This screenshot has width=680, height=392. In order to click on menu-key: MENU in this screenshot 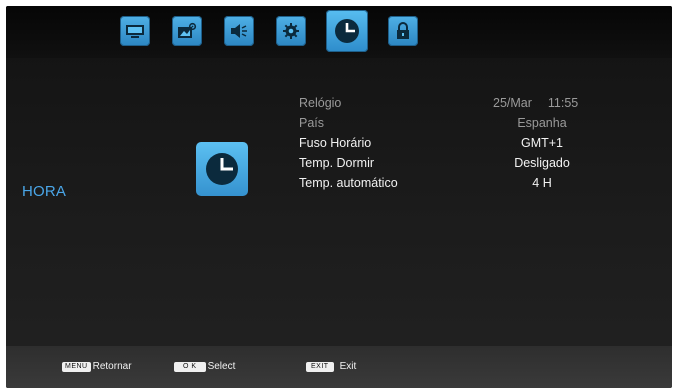, I will do `click(76, 366)`.